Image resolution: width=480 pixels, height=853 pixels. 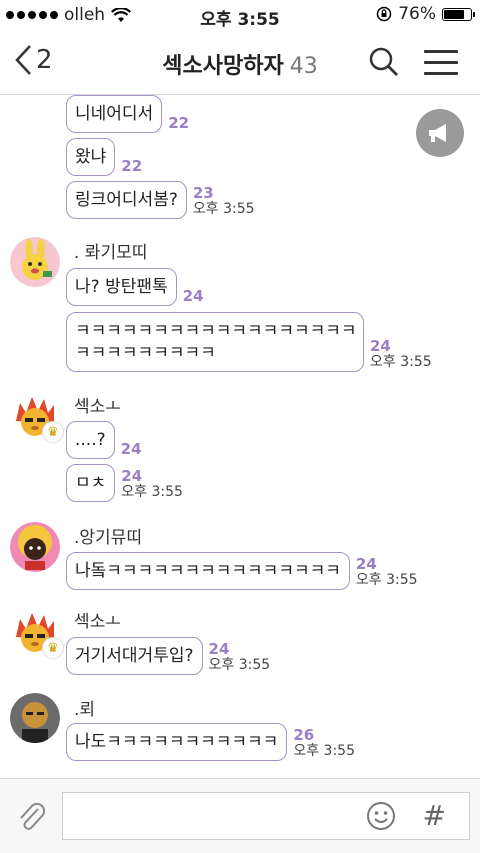 I want to click on attach-button, so click(x=31, y=819).